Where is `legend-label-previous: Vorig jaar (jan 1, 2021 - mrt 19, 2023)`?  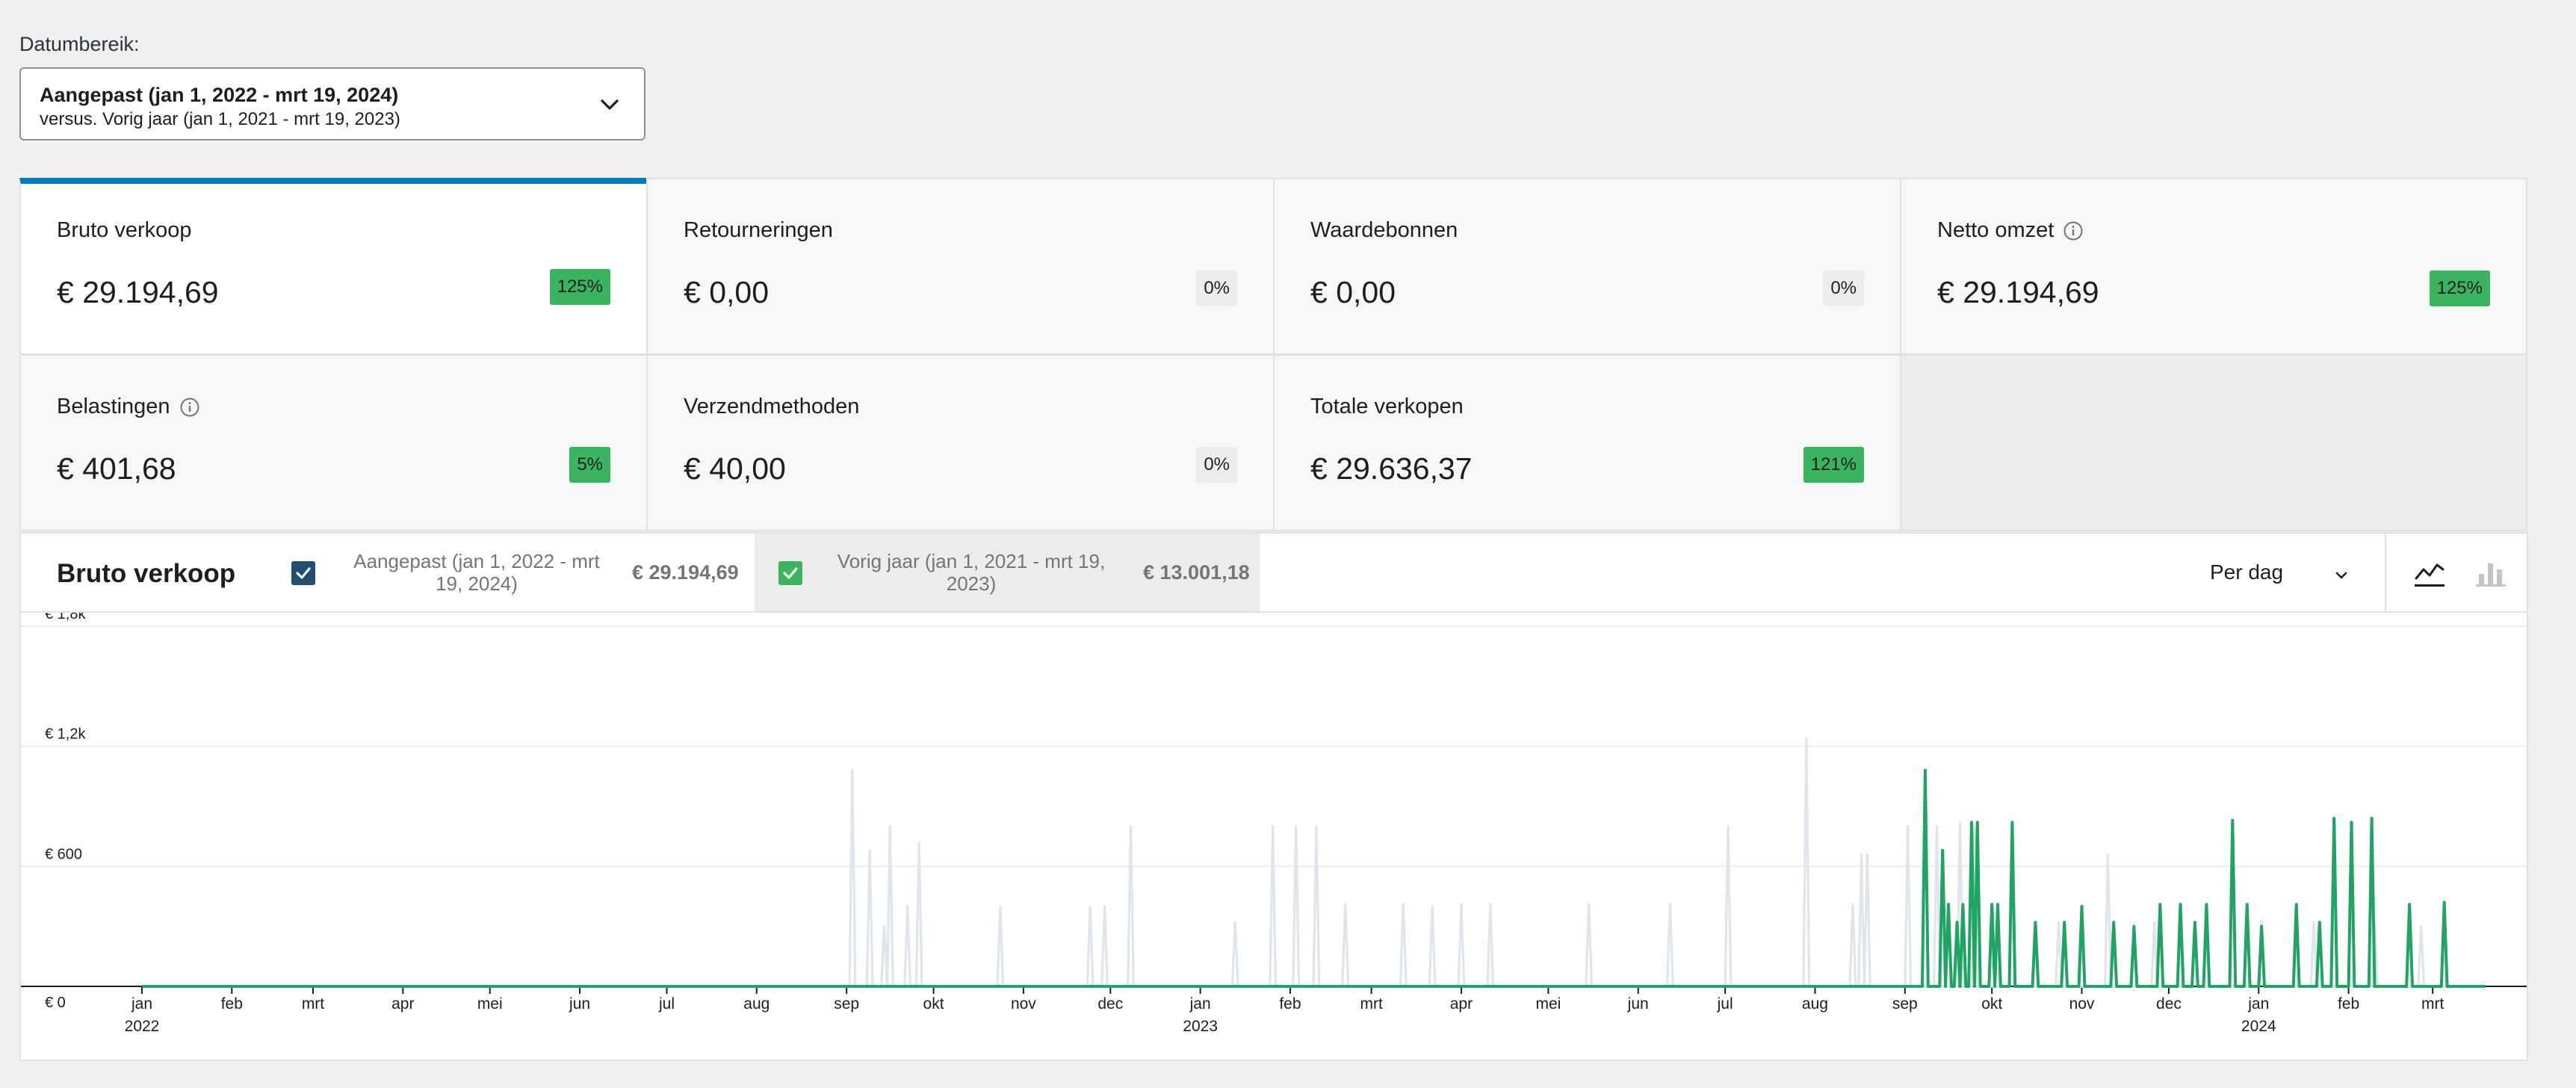
legend-label-previous: Vorig jaar (jan 1, 2021 - mrt 19, 2023) is located at coordinates (971, 572).